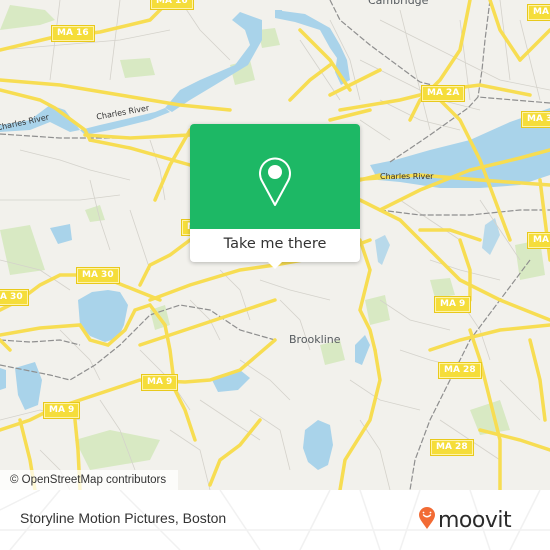 The height and width of the screenshot is (550, 550). I want to click on place-label-cambridge: Cambridge, so click(398, 3).